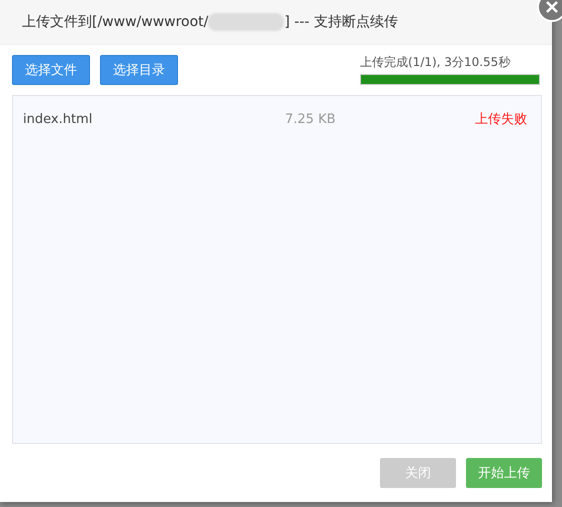 The width and height of the screenshot is (562, 507). What do you see at coordinates (139, 70) in the screenshot?
I see `select-button: 选择目录` at bounding box center [139, 70].